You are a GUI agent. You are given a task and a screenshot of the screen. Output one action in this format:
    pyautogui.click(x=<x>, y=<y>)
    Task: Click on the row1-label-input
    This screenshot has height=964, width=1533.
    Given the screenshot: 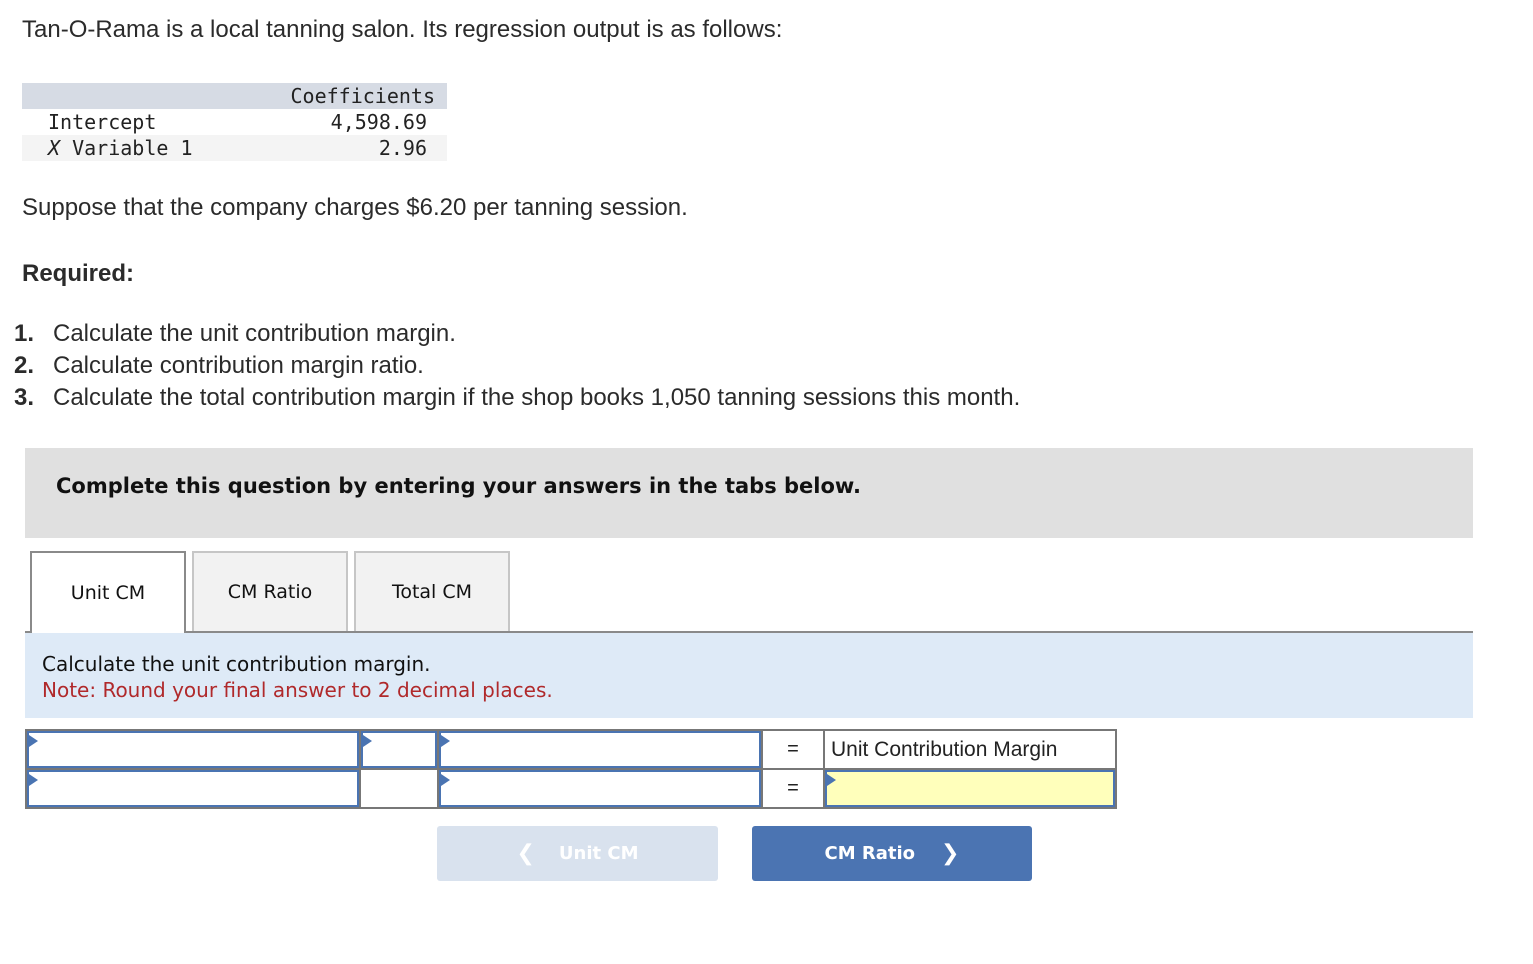 What is the action you would take?
    pyautogui.click(x=193, y=749)
    